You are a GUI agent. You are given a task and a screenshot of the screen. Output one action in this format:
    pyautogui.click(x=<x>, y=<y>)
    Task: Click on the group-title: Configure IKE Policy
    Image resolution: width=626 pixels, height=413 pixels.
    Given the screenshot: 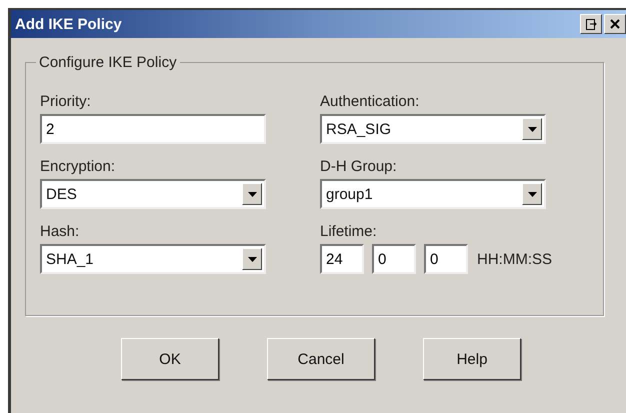 What is the action you would take?
    pyautogui.click(x=108, y=62)
    